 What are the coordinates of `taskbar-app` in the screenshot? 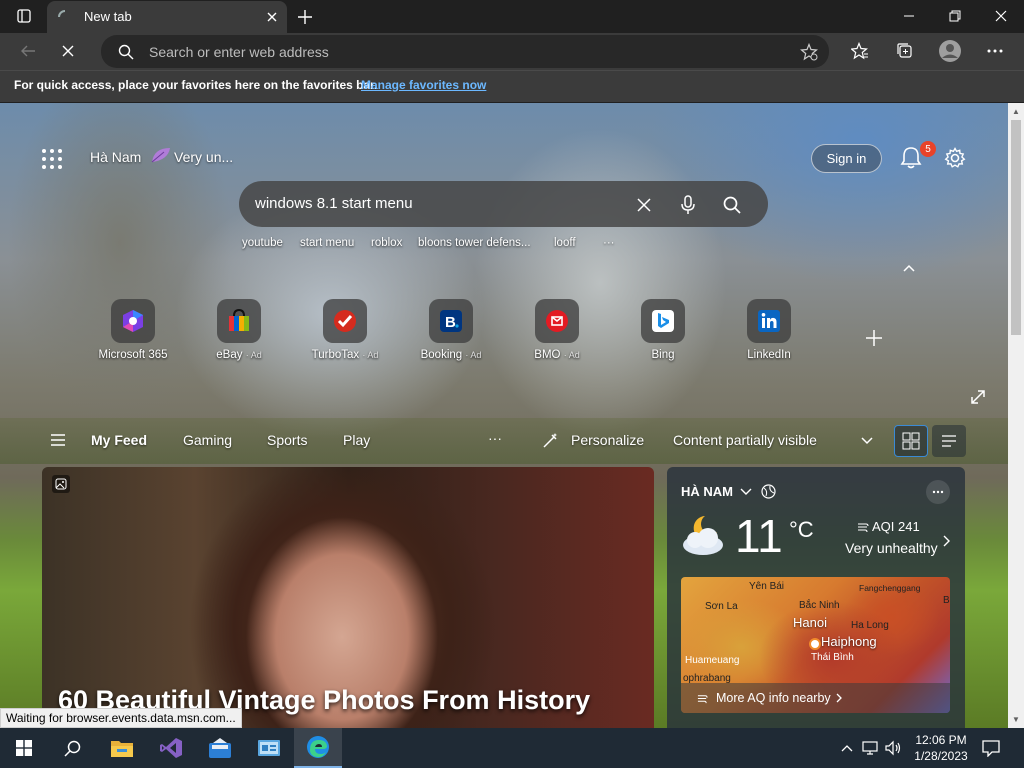 It's located at (220, 748).